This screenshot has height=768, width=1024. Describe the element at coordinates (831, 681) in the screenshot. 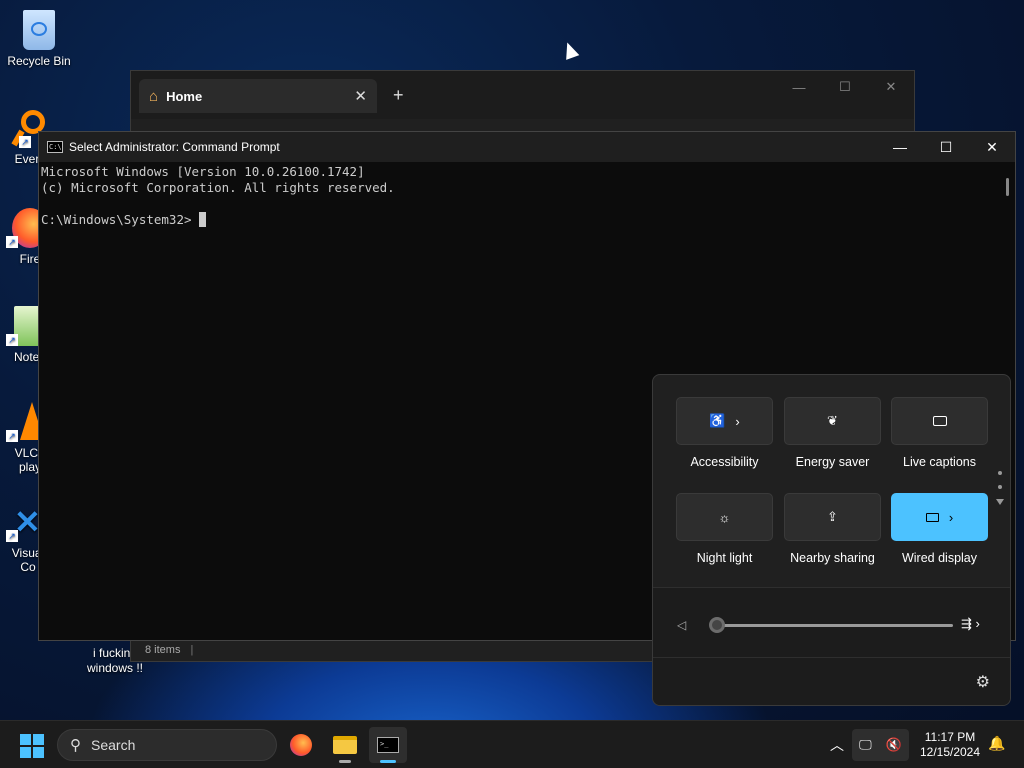

I see `quick-settings-footer: ⚙` at that location.